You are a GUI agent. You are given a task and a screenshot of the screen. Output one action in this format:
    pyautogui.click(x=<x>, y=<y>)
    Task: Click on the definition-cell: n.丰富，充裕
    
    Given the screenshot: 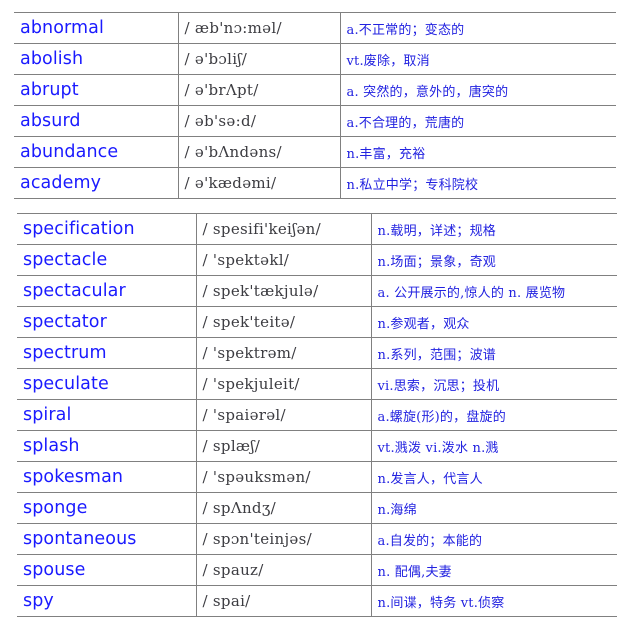 What is the action you would take?
    pyautogui.click(x=477, y=152)
    